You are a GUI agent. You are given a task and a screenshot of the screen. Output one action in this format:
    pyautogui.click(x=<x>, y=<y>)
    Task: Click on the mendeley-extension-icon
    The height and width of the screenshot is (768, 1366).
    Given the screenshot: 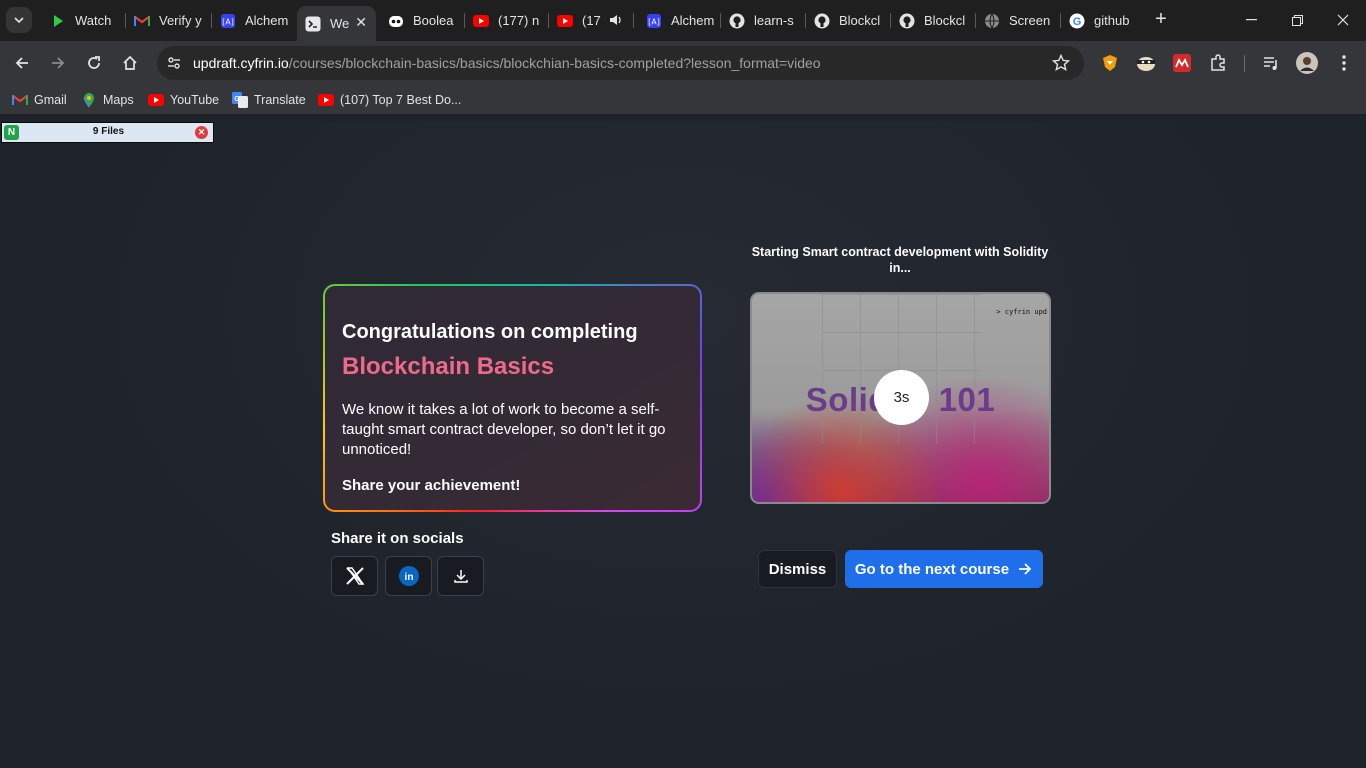 What is the action you would take?
    pyautogui.click(x=1182, y=63)
    